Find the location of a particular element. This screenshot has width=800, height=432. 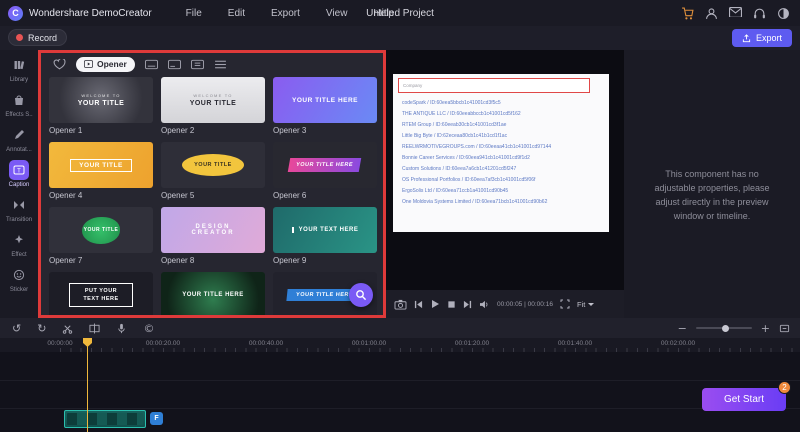

template-name: Opener 8 is located at coordinates (178, 260).